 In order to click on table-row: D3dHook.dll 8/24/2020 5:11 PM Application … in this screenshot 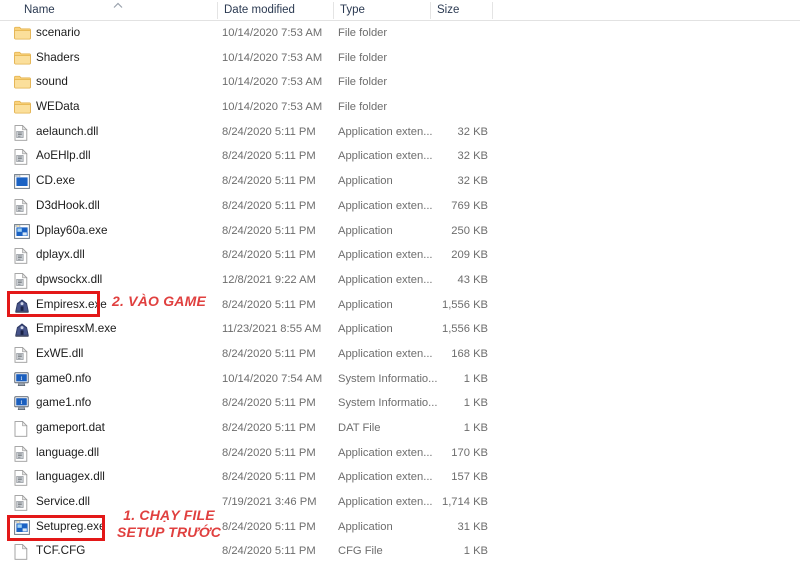, I will do `click(400, 206)`.